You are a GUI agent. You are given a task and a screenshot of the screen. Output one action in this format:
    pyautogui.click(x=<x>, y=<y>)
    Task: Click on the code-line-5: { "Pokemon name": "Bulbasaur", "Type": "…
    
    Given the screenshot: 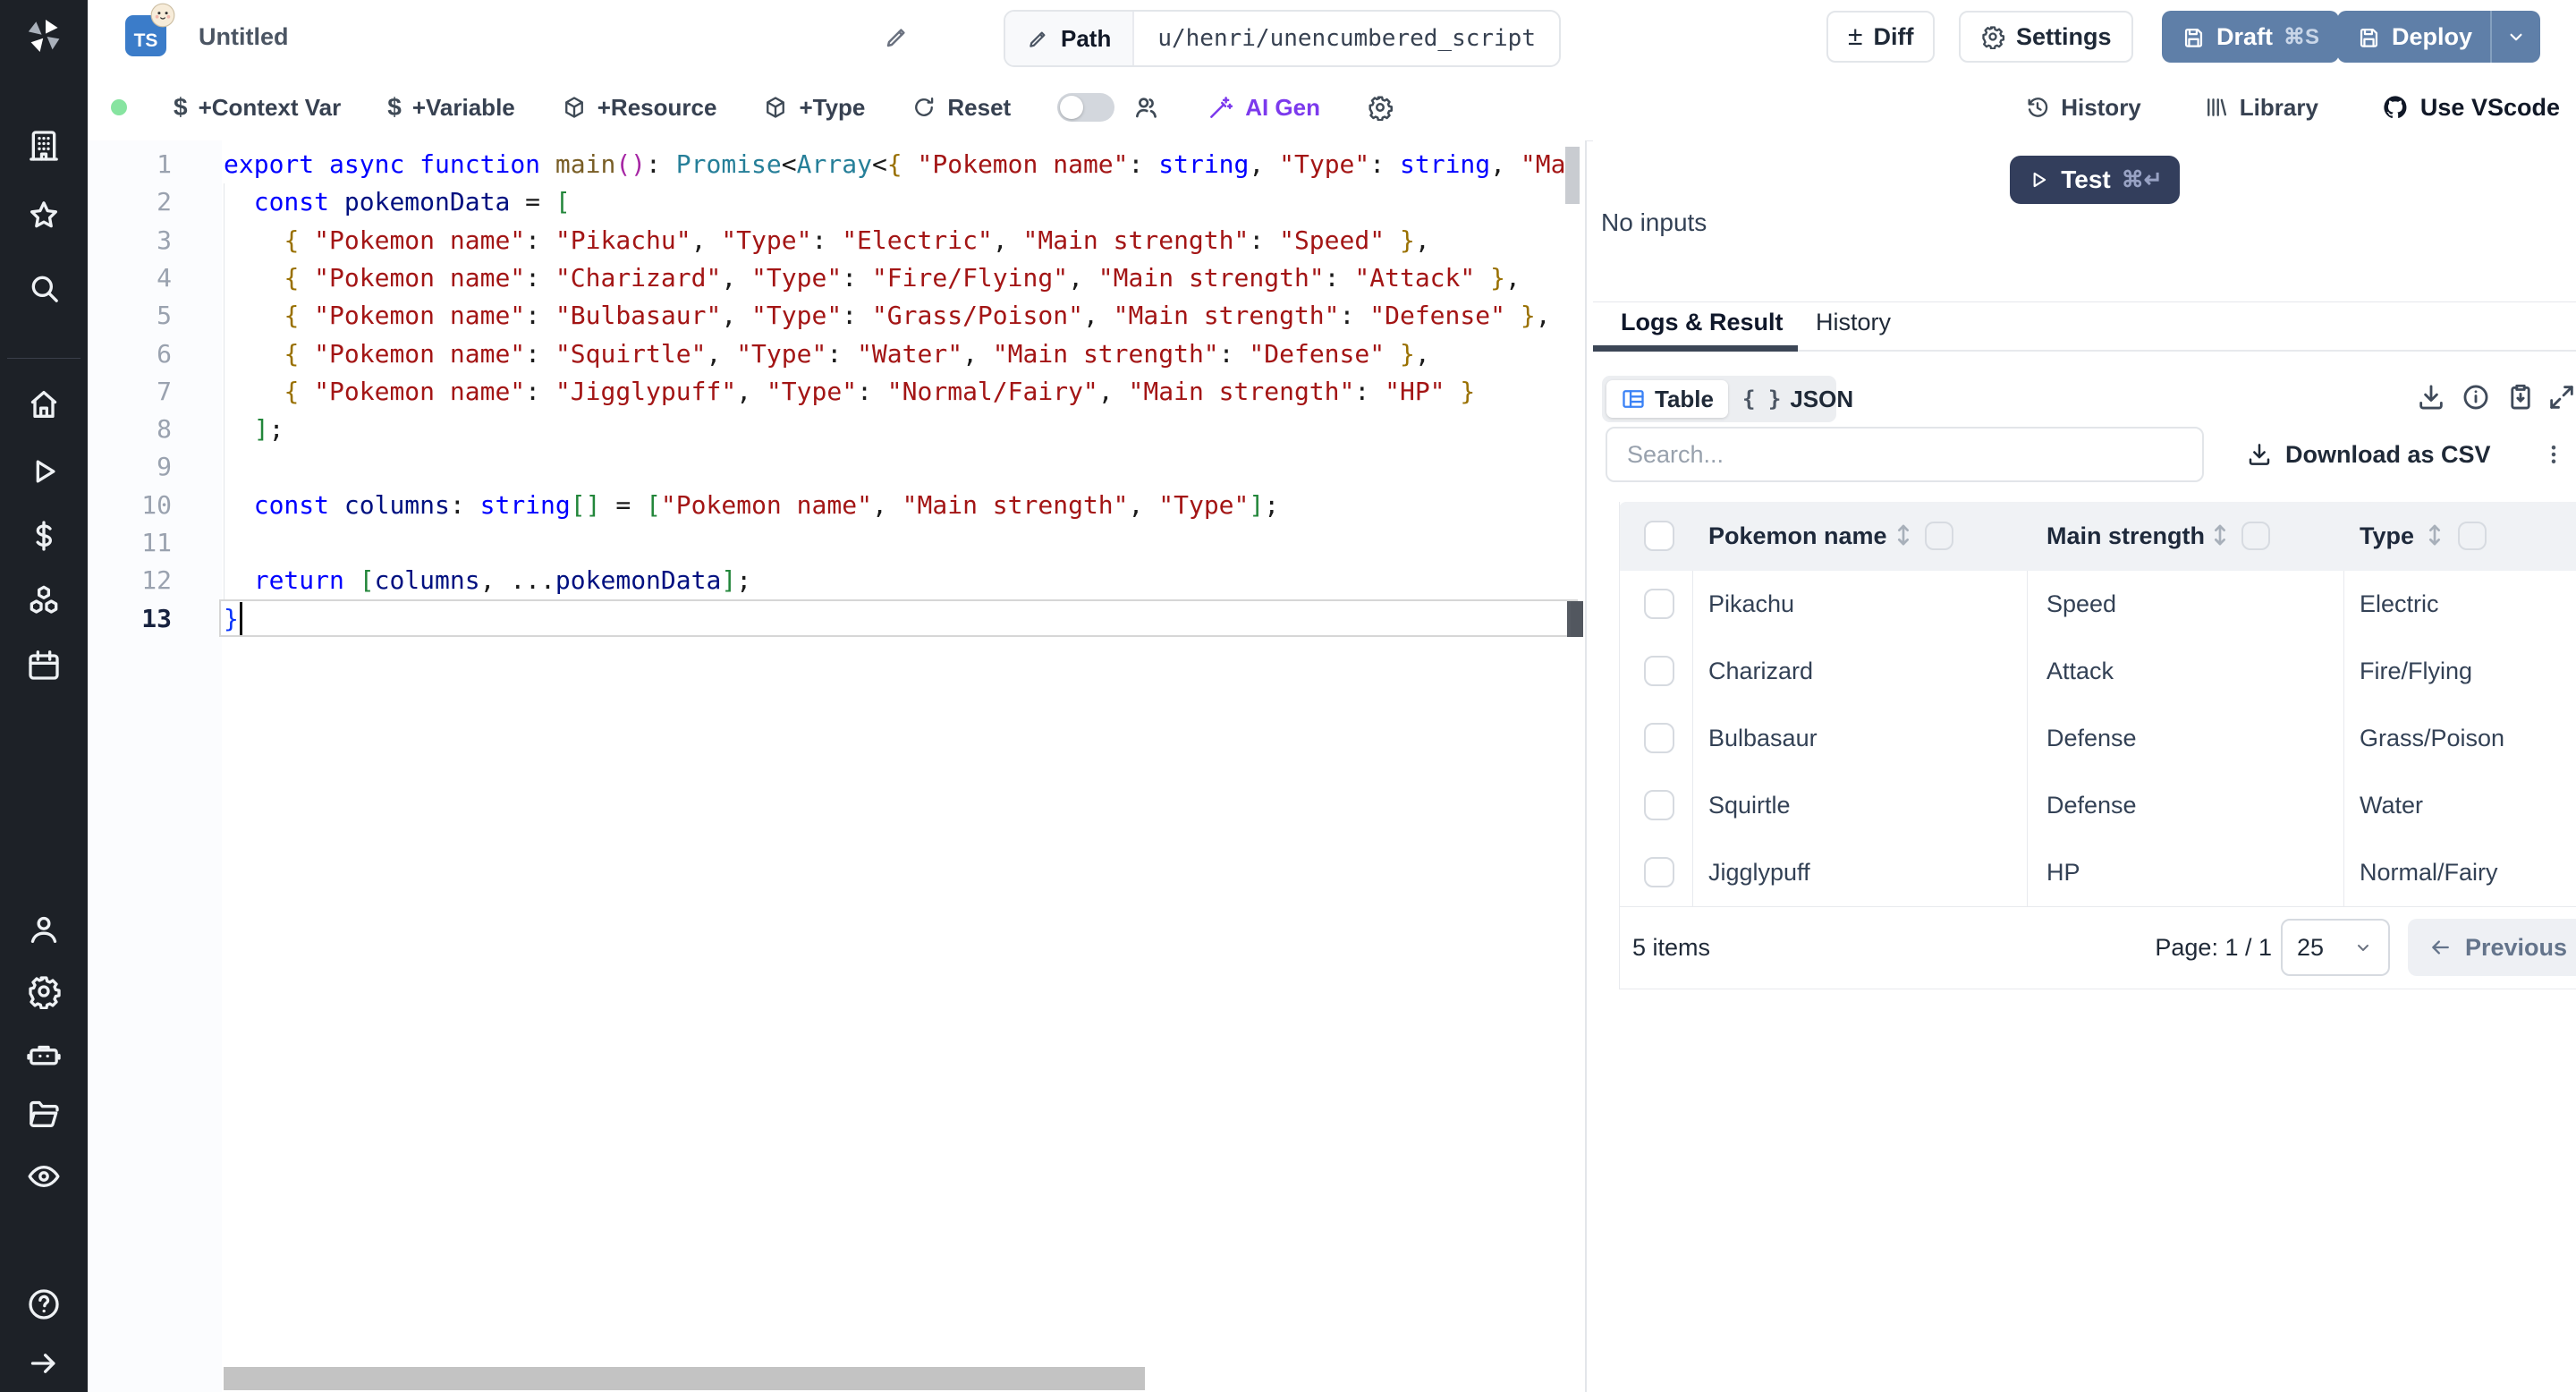 What is the action you would take?
    pyautogui.click(x=902, y=316)
    